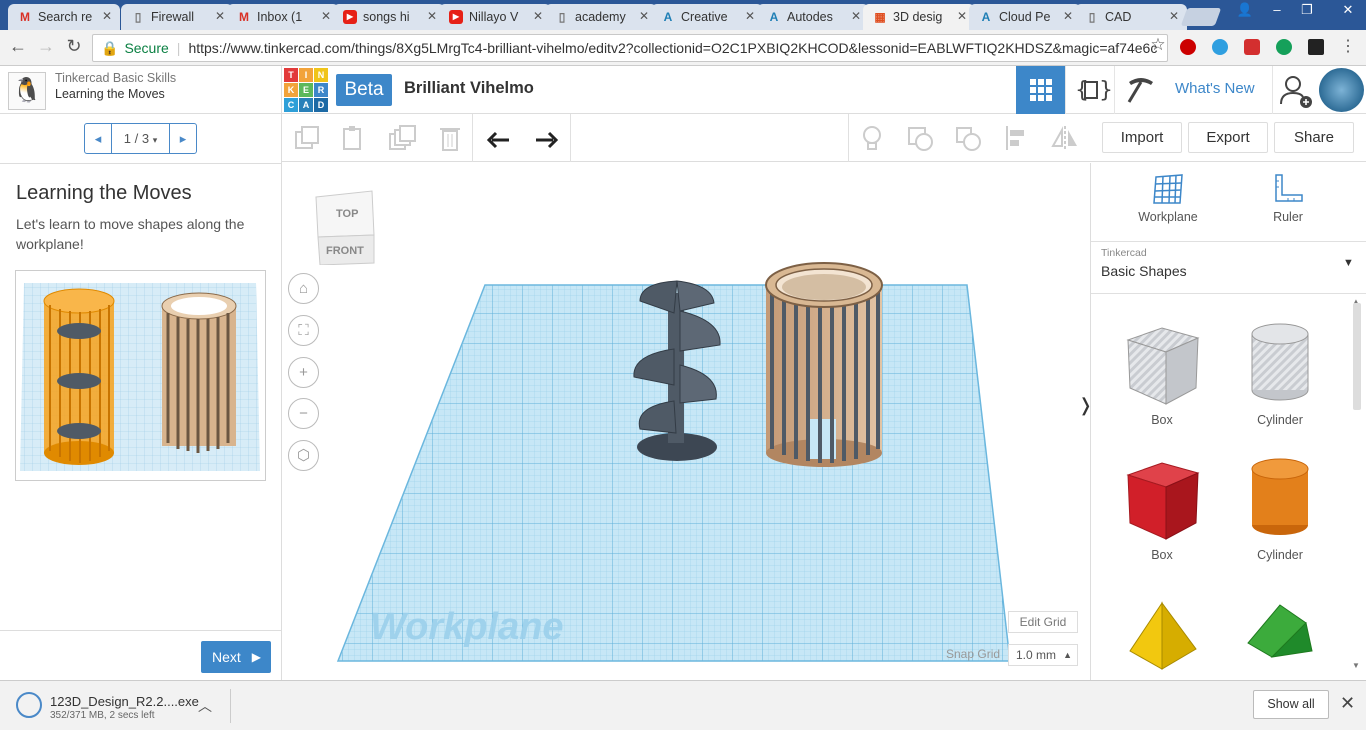 The height and width of the screenshot is (730, 1366). What do you see at coordinates (824, 364) in the screenshot?
I see `cage-tower-model` at bounding box center [824, 364].